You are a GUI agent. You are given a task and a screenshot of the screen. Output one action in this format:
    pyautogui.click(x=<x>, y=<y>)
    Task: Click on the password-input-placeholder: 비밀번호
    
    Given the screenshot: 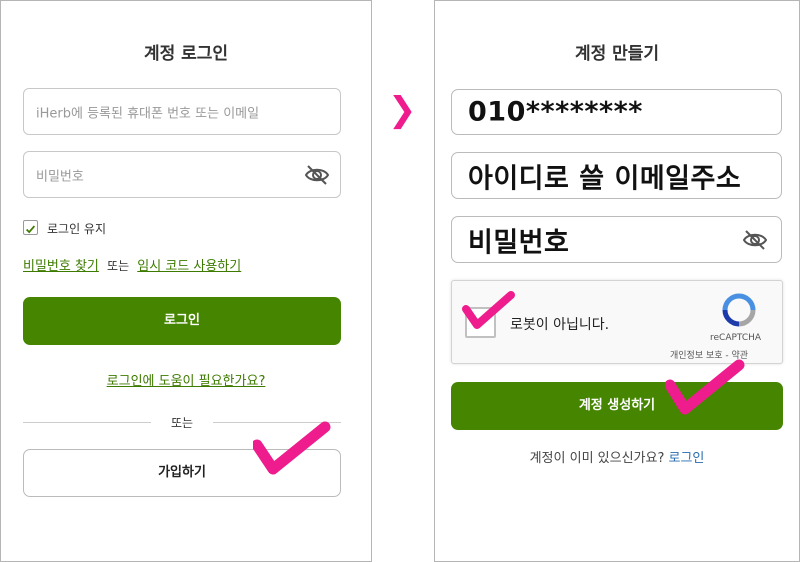 What is the action you would take?
    pyautogui.click(x=60, y=176)
    